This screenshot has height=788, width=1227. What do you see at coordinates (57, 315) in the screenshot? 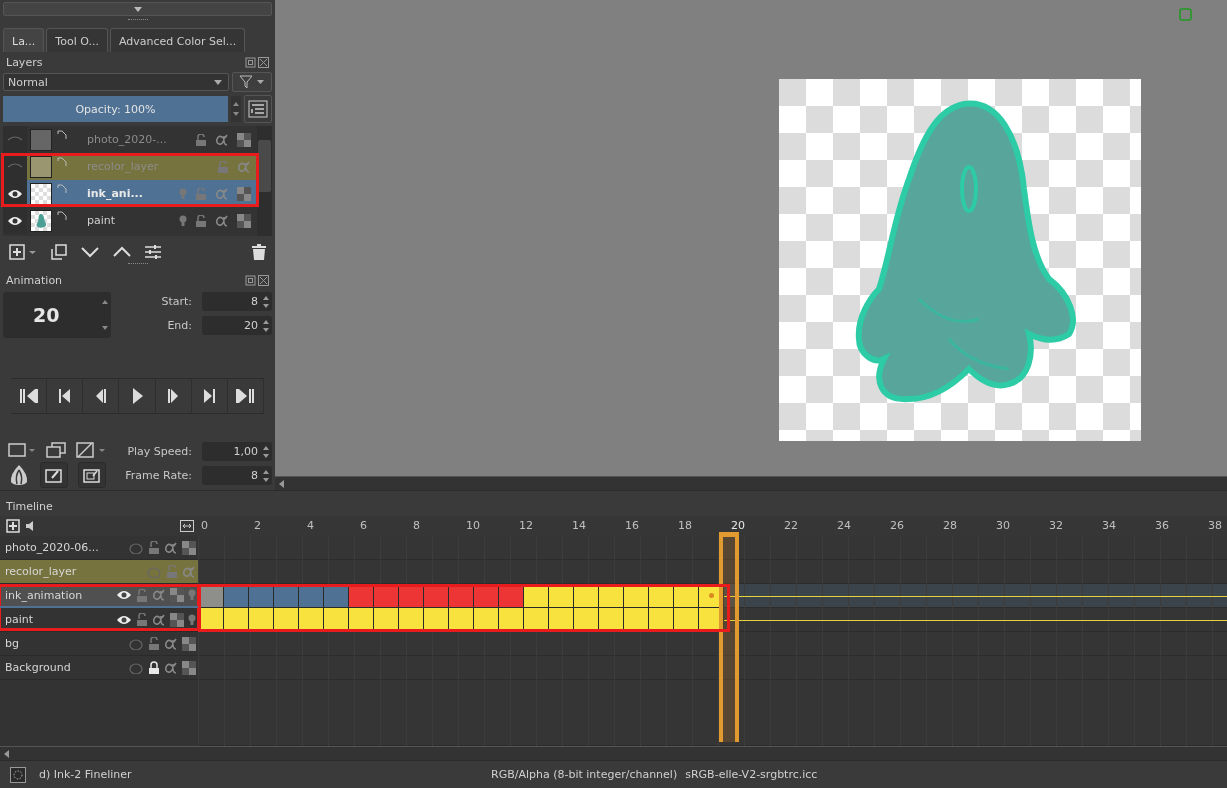
I see `current-frame-field: 20` at bounding box center [57, 315].